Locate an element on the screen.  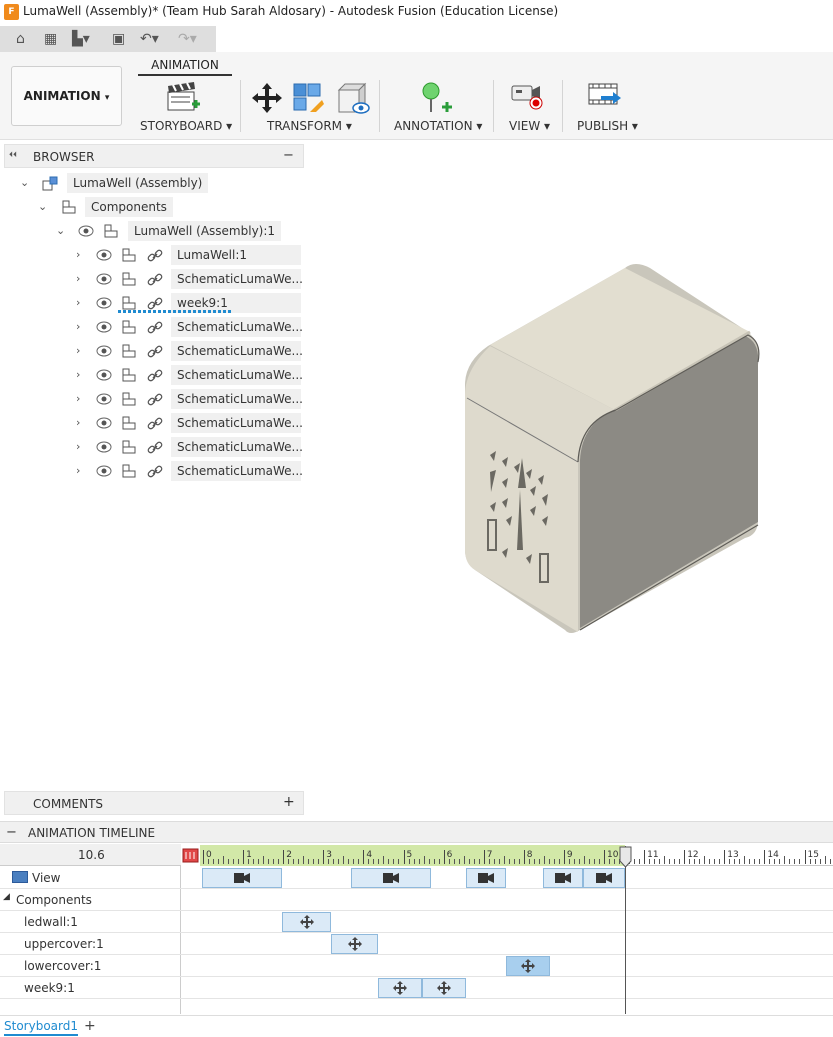
camera-view-icon is located at coordinates (527, 97).